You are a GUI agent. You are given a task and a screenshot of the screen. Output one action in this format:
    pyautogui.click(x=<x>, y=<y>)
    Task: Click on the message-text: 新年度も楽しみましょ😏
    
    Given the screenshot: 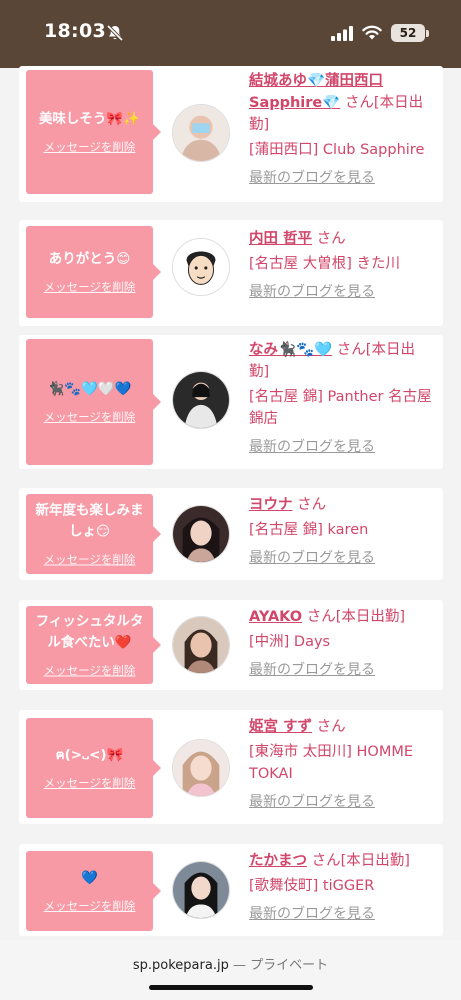 What is the action you would take?
    pyautogui.click(x=89, y=521)
    